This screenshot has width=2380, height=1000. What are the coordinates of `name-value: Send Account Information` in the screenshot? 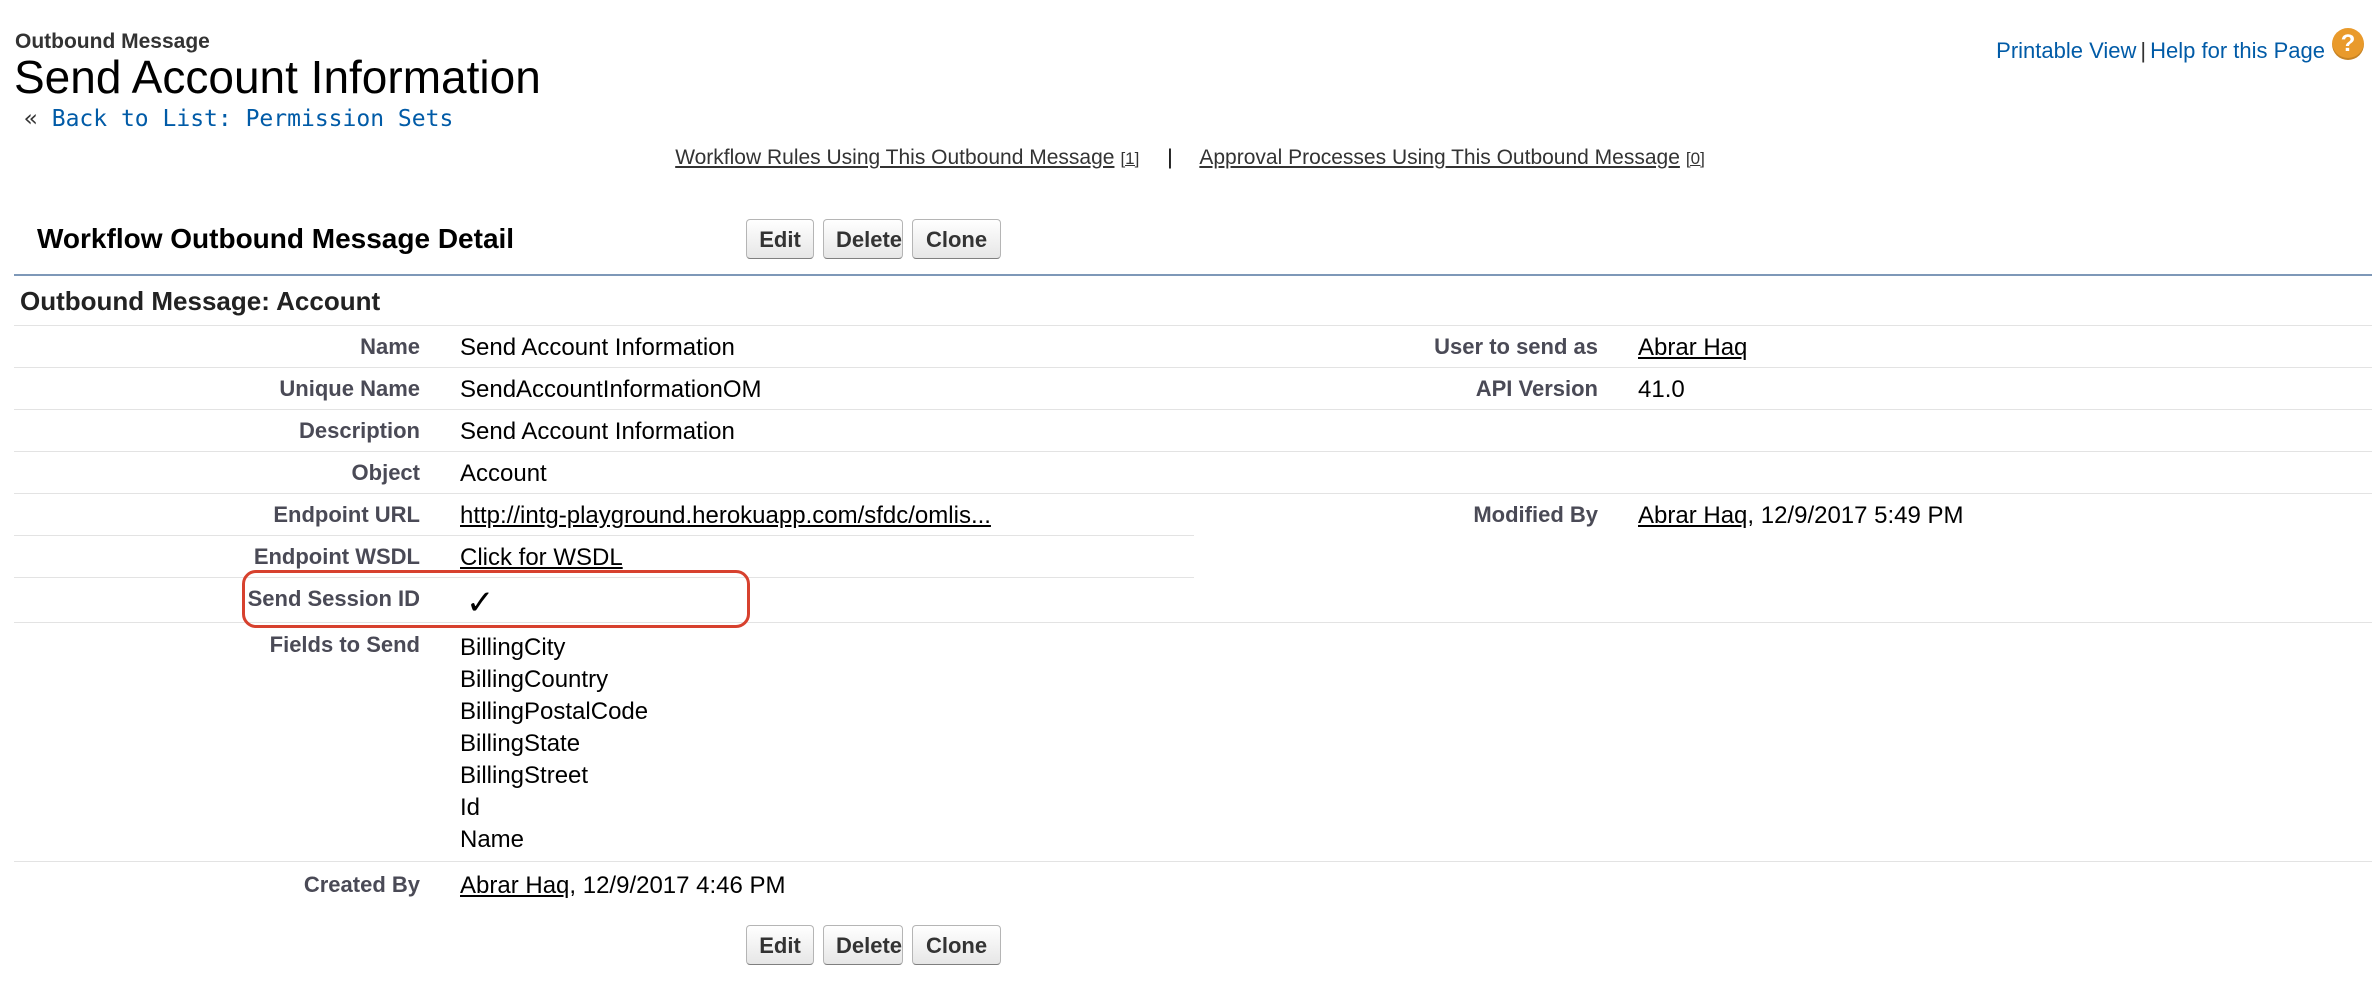 It's located at (597, 347).